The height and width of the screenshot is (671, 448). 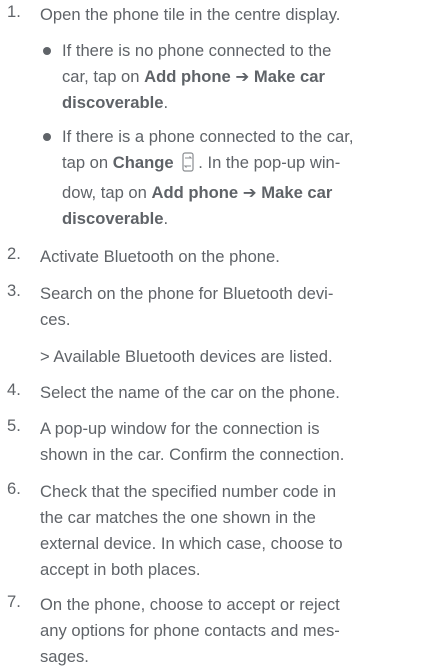 What do you see at coordinates (190, 630) in the screenshot?
I see `step-text: any options for phone contacts and mes-` at bounding box center [190, 630].